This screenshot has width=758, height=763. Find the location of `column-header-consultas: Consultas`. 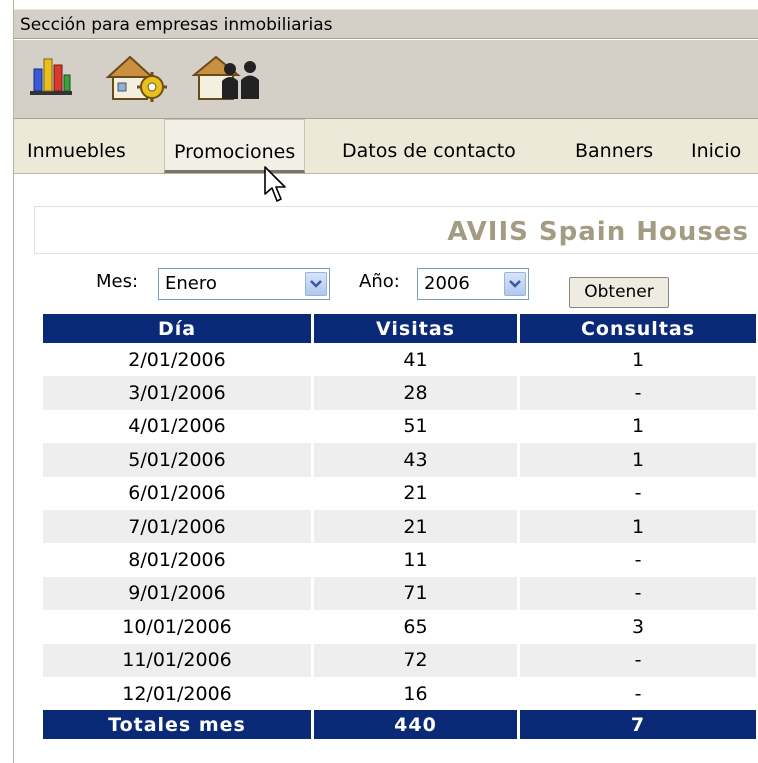

column-header-consultas: Consultas is located at coordinates (638, 328).